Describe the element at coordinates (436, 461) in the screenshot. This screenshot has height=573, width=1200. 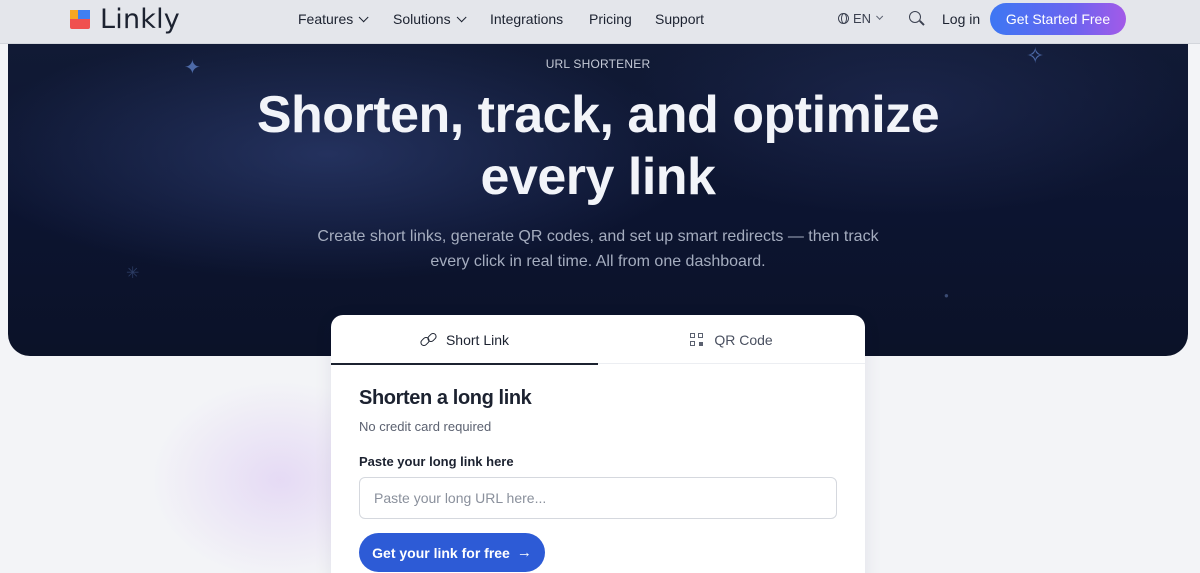
I see `url-field-label: Paste your long link here` at that location.